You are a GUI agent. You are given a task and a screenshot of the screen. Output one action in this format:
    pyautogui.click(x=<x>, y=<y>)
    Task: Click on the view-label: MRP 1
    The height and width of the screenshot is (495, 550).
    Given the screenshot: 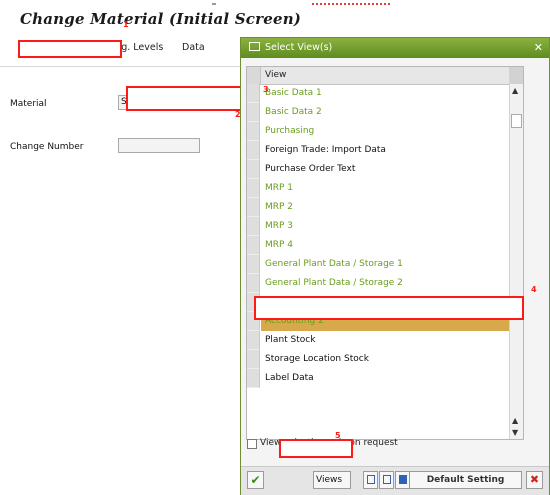 What is the action you would take?
    pyautogui.click(x=279, y=188)
    